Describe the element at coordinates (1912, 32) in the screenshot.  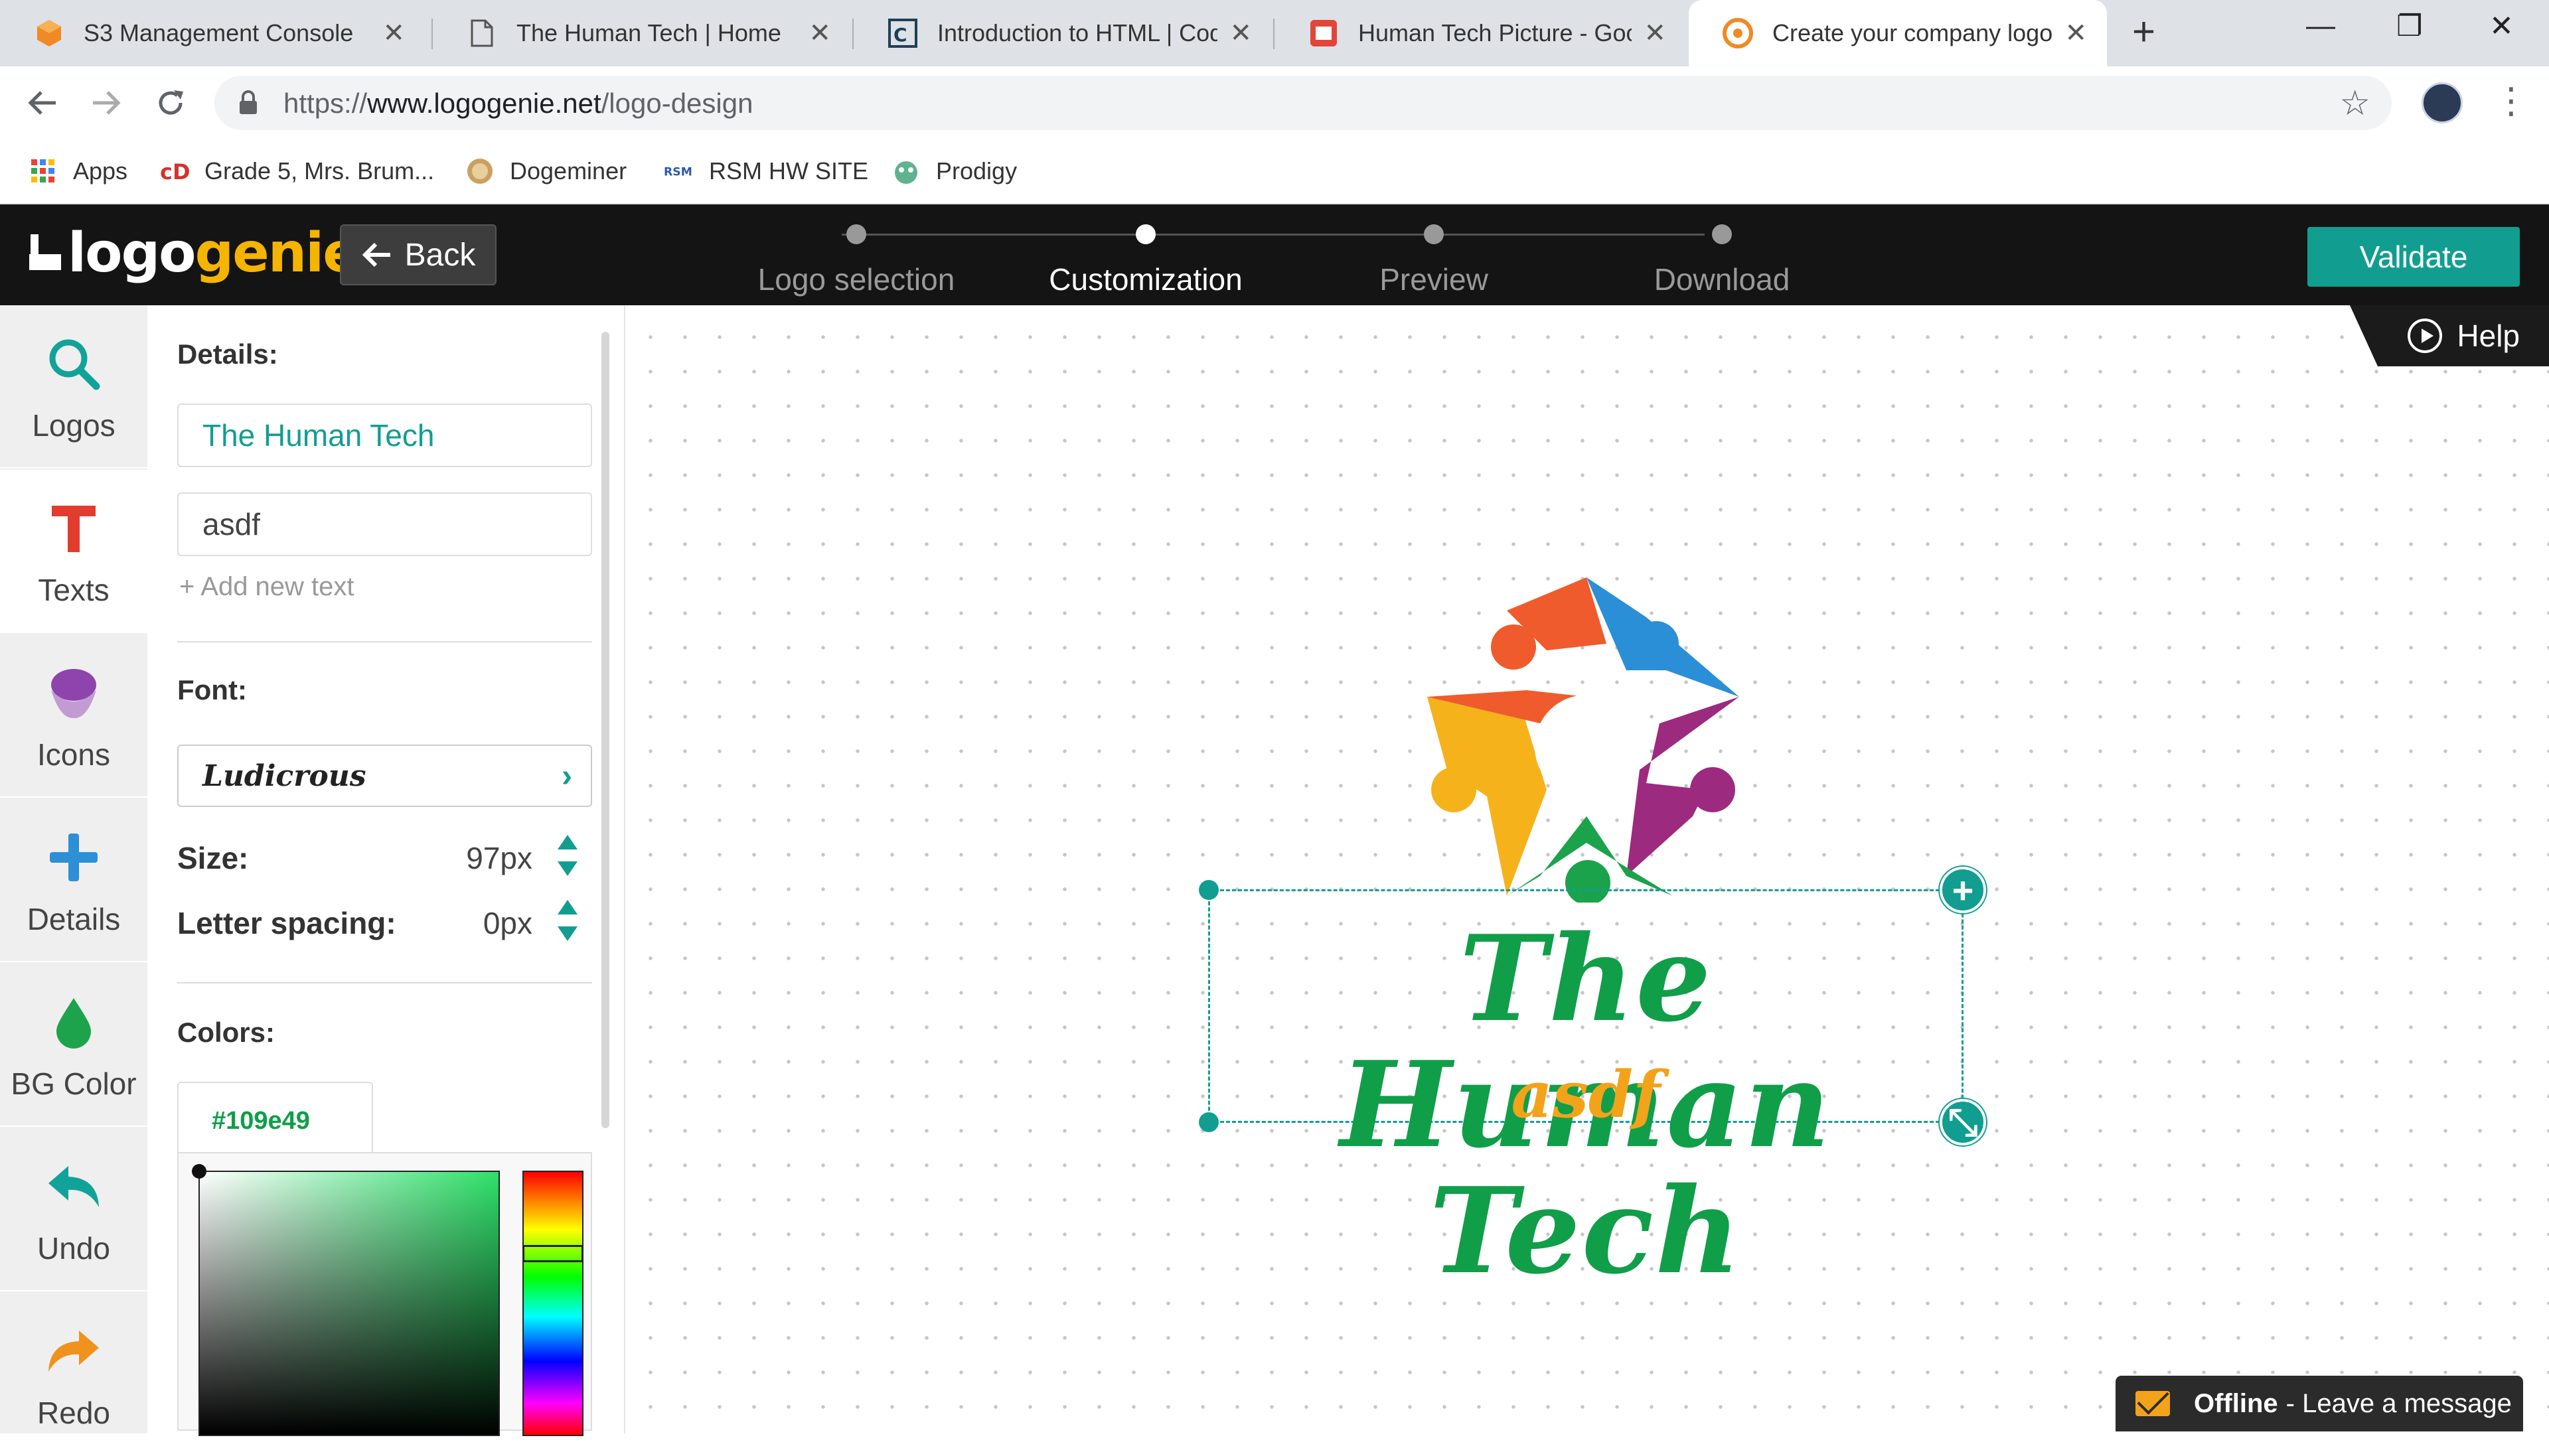
I see `tab-title: Create your company logo` at that location.